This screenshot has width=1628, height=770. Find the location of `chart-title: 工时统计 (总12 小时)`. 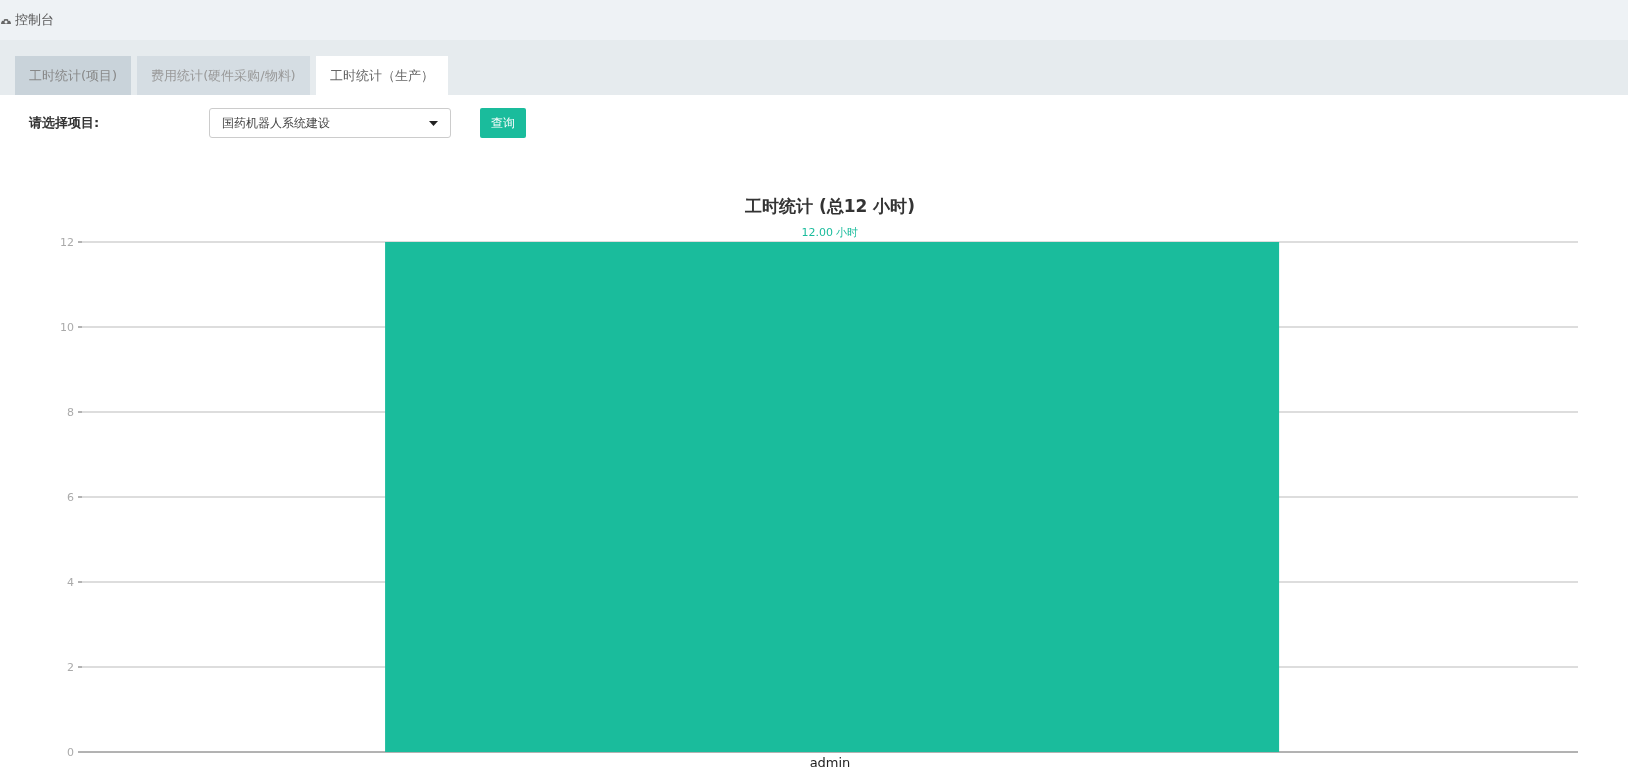

chart-title: 工时统计 (总12 小时) is located at coordinates (830, 206).